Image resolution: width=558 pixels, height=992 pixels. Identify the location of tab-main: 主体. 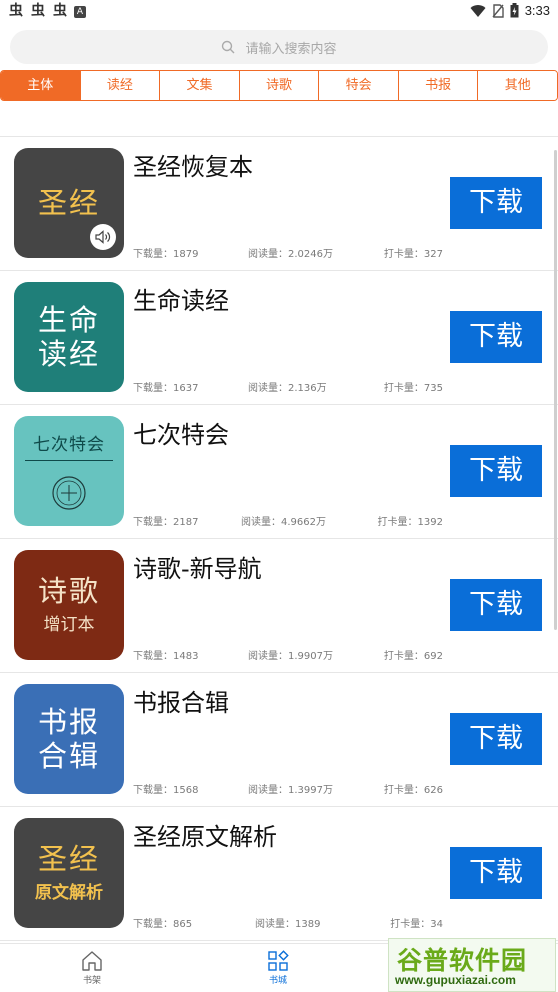
(41, 85).